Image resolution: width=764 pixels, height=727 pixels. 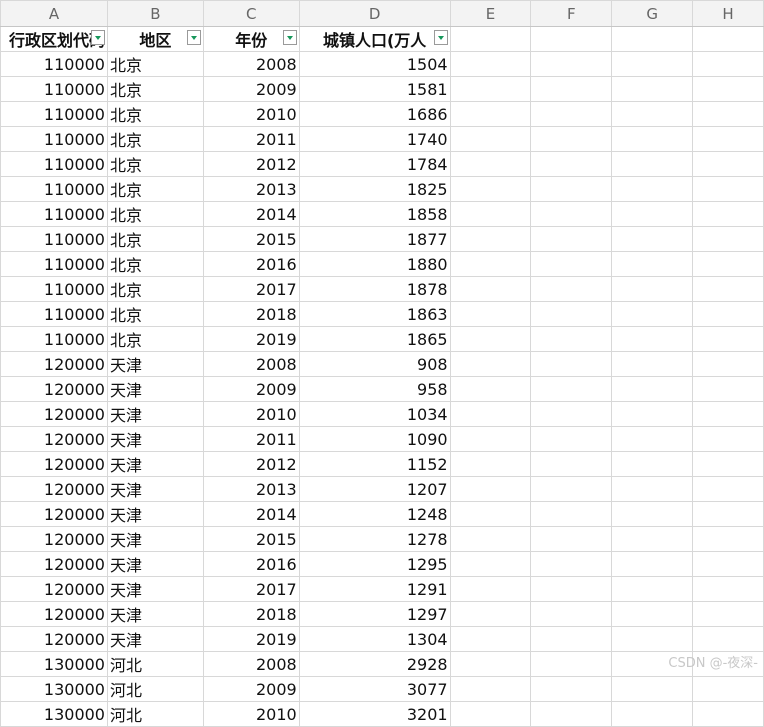 What do you see at coordinates (251, 314) in the screenshot?
I see `cell-year: 2018` at bounding box center [251, 314].